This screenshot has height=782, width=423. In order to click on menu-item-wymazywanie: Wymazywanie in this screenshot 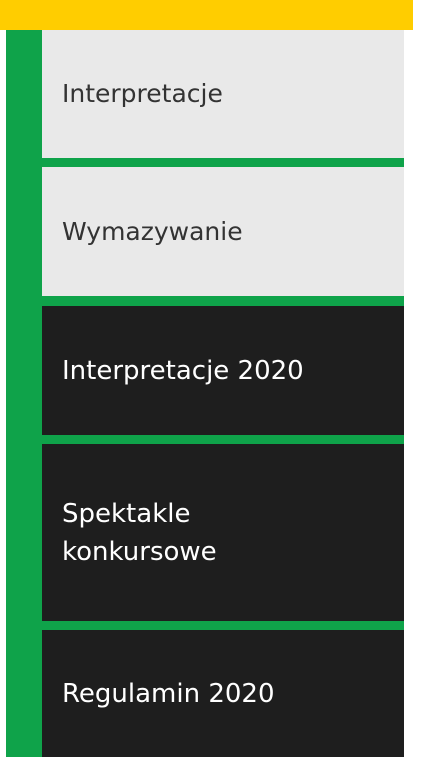, I will do `click(223, 231)`.